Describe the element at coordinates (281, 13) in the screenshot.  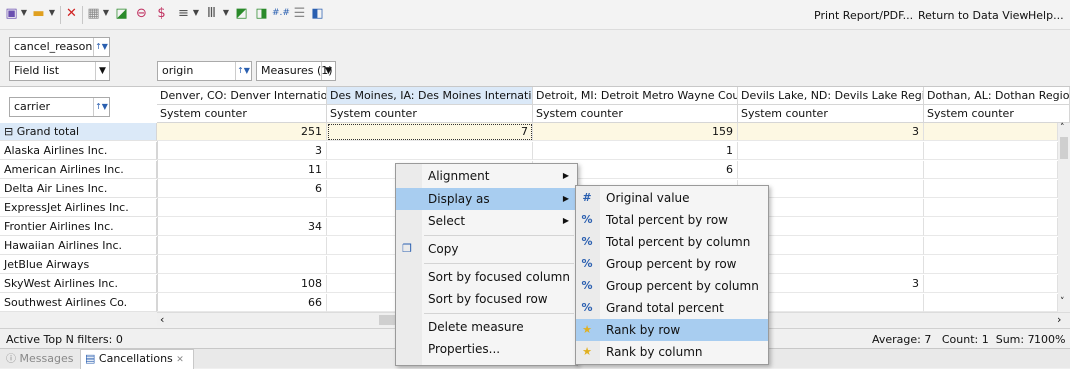
I see `format-icon: #.#` at that location.